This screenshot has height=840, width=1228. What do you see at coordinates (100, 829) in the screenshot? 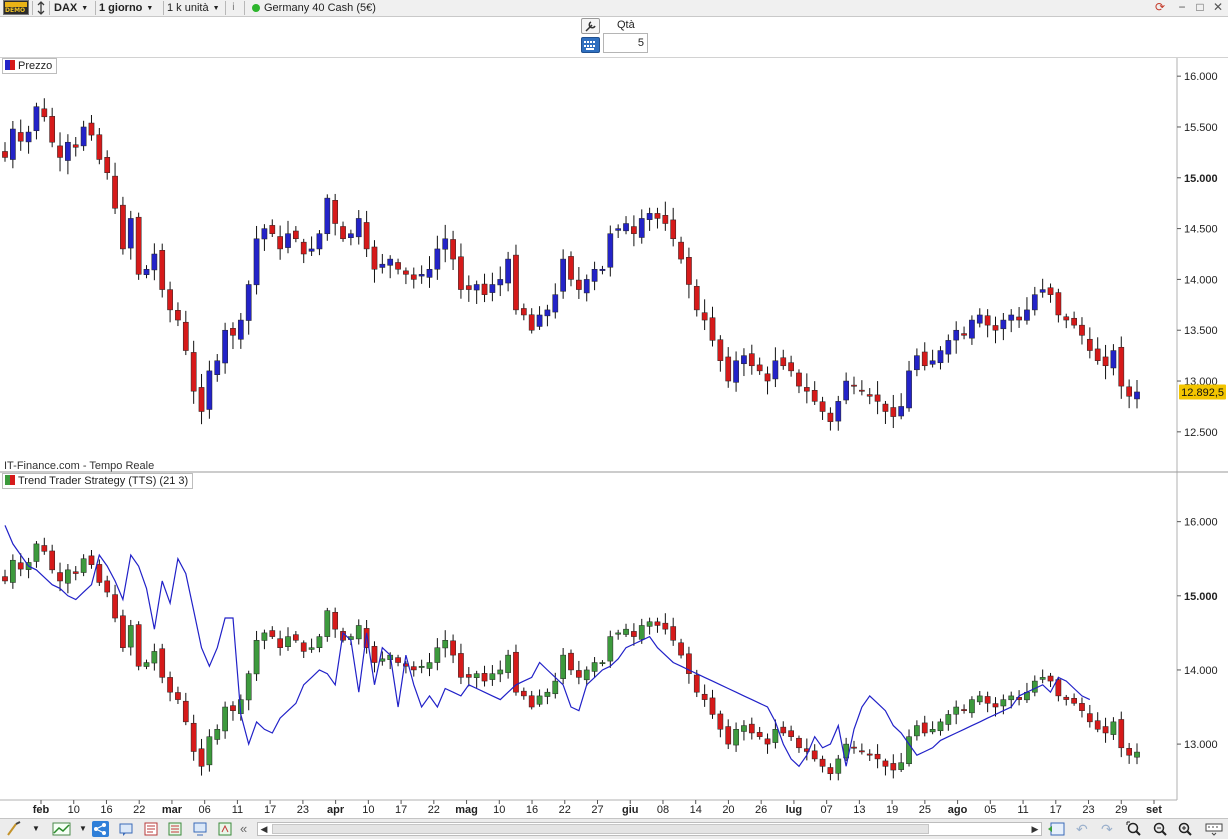
I see `share-icon` at bounding box center [100, 829].